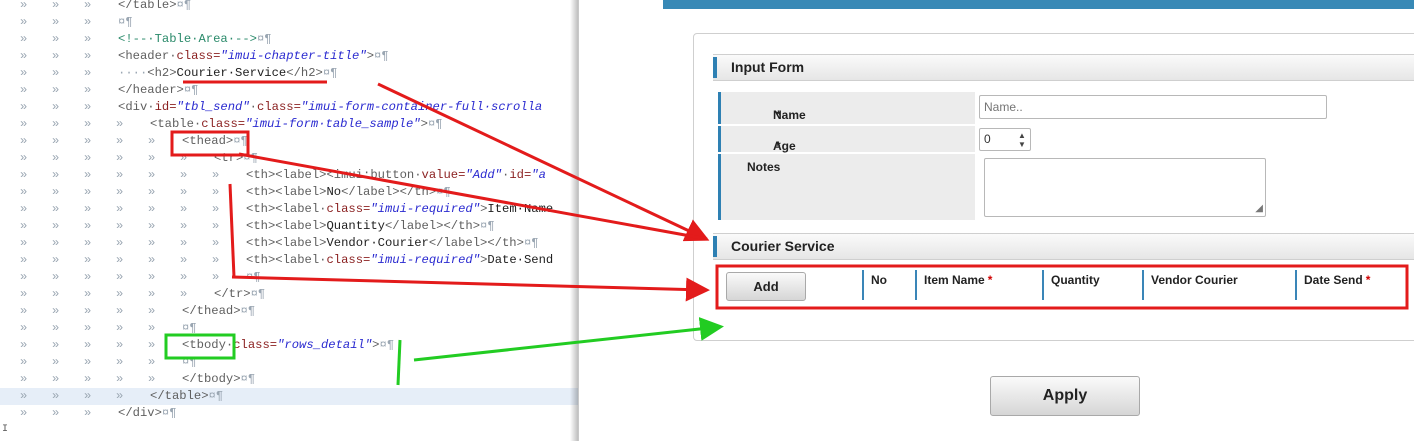 This screenshot has height=441, width=1414. I want to click on code-text: <!--·Table·Area·-->¤¶, so click(195, 39).